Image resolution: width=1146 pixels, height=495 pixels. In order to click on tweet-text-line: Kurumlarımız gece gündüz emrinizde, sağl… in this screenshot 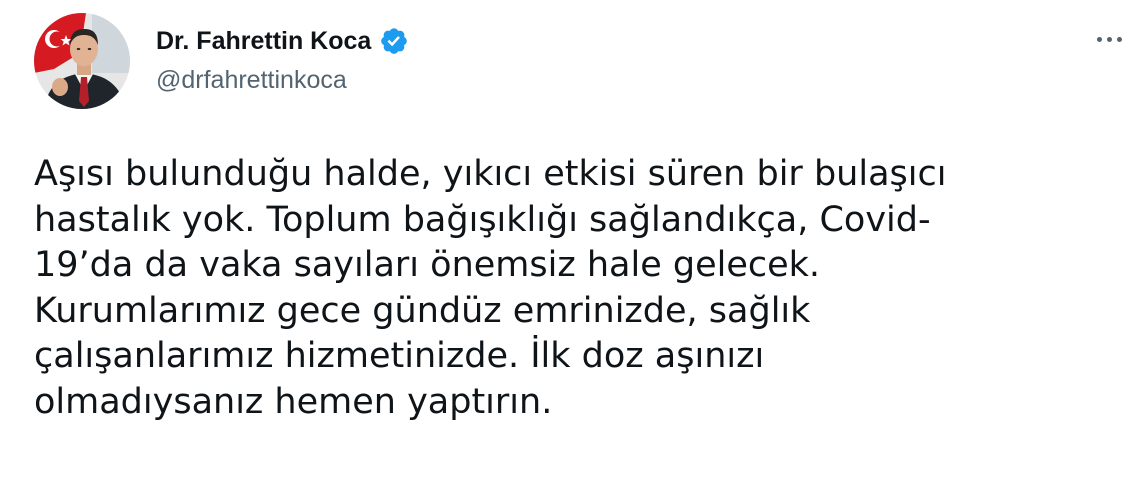, I will do `click(422, 310)`.